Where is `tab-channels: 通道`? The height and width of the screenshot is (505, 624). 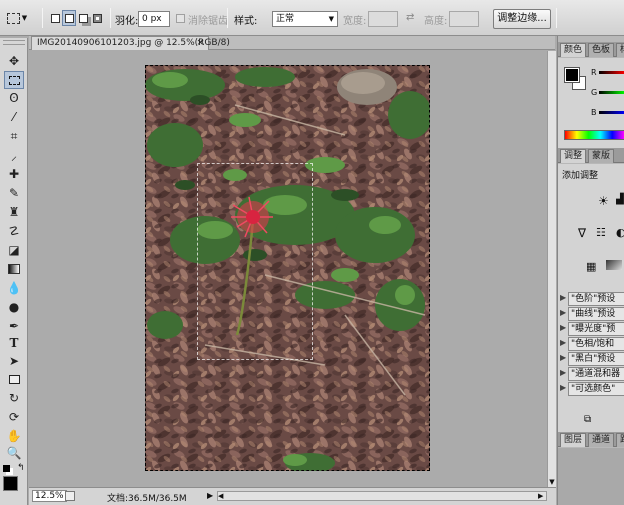 tab-channels: 通道 is located at coordinates (601, 440).